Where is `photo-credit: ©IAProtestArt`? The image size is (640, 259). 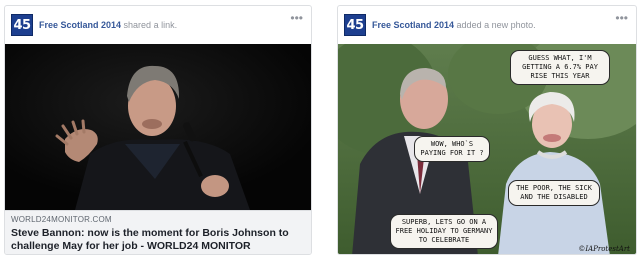 photo-credit: ©IAProtestArt is located at coordinates (604, 249).